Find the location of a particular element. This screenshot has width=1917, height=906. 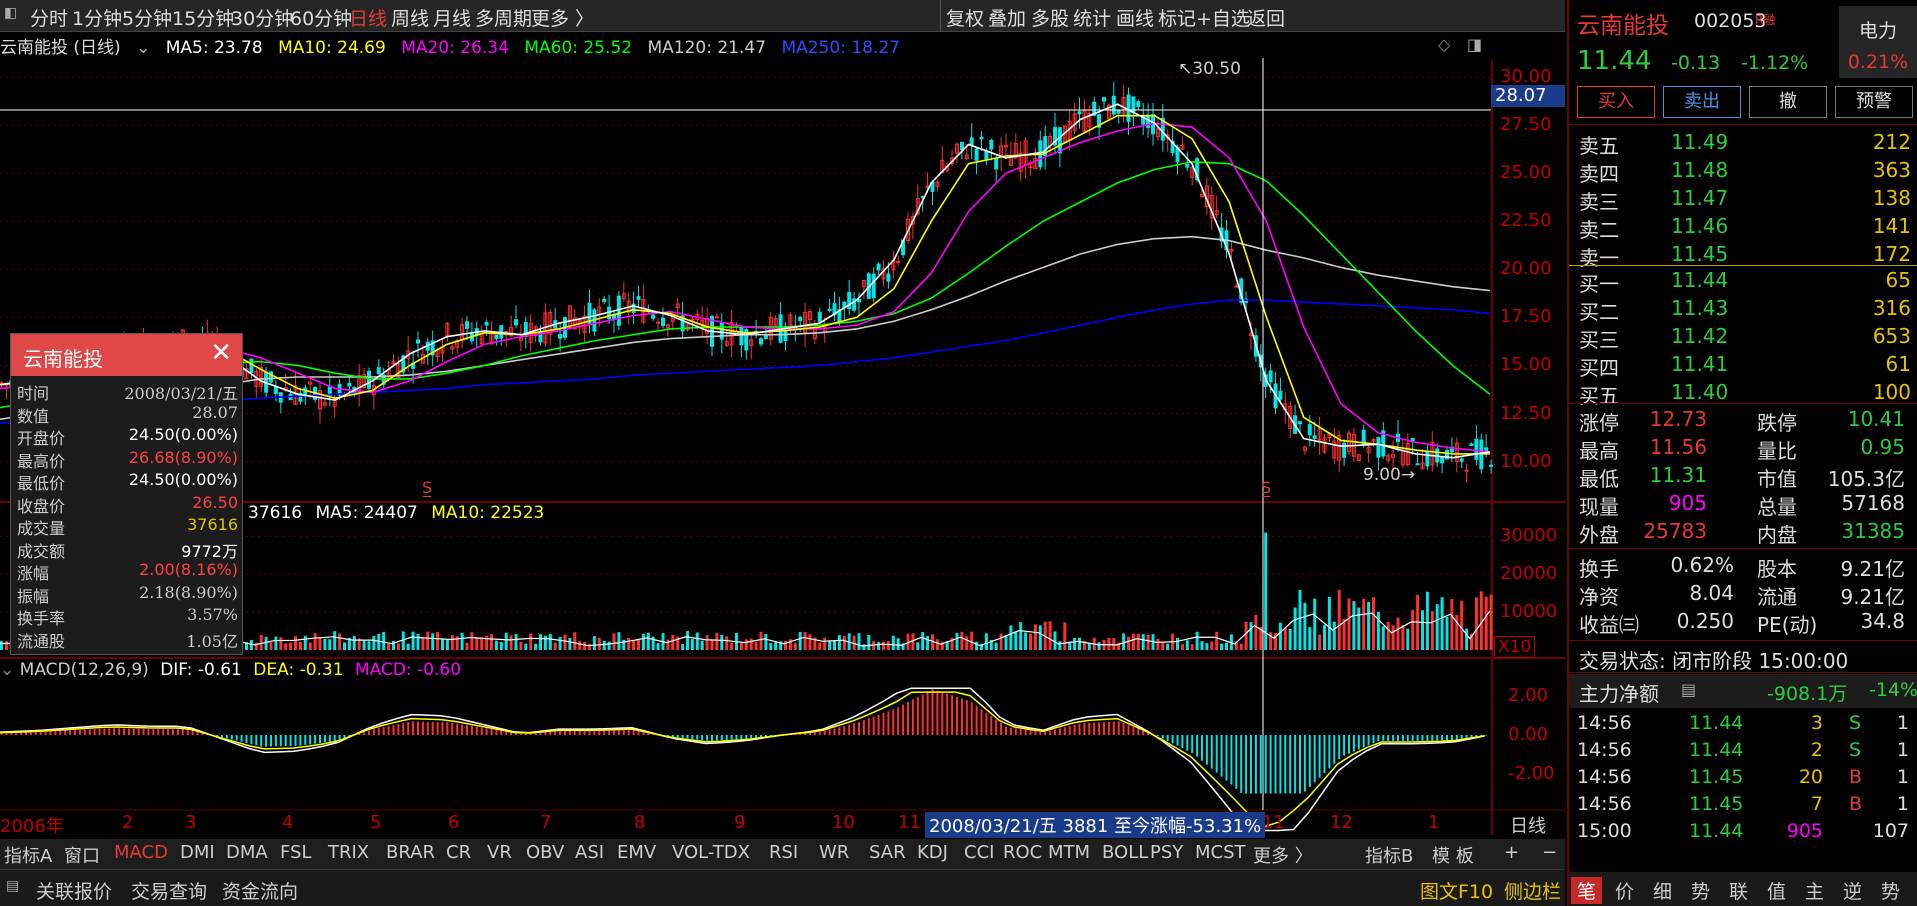

indicator-tab: 指标A is located at coordinates (28, 855).